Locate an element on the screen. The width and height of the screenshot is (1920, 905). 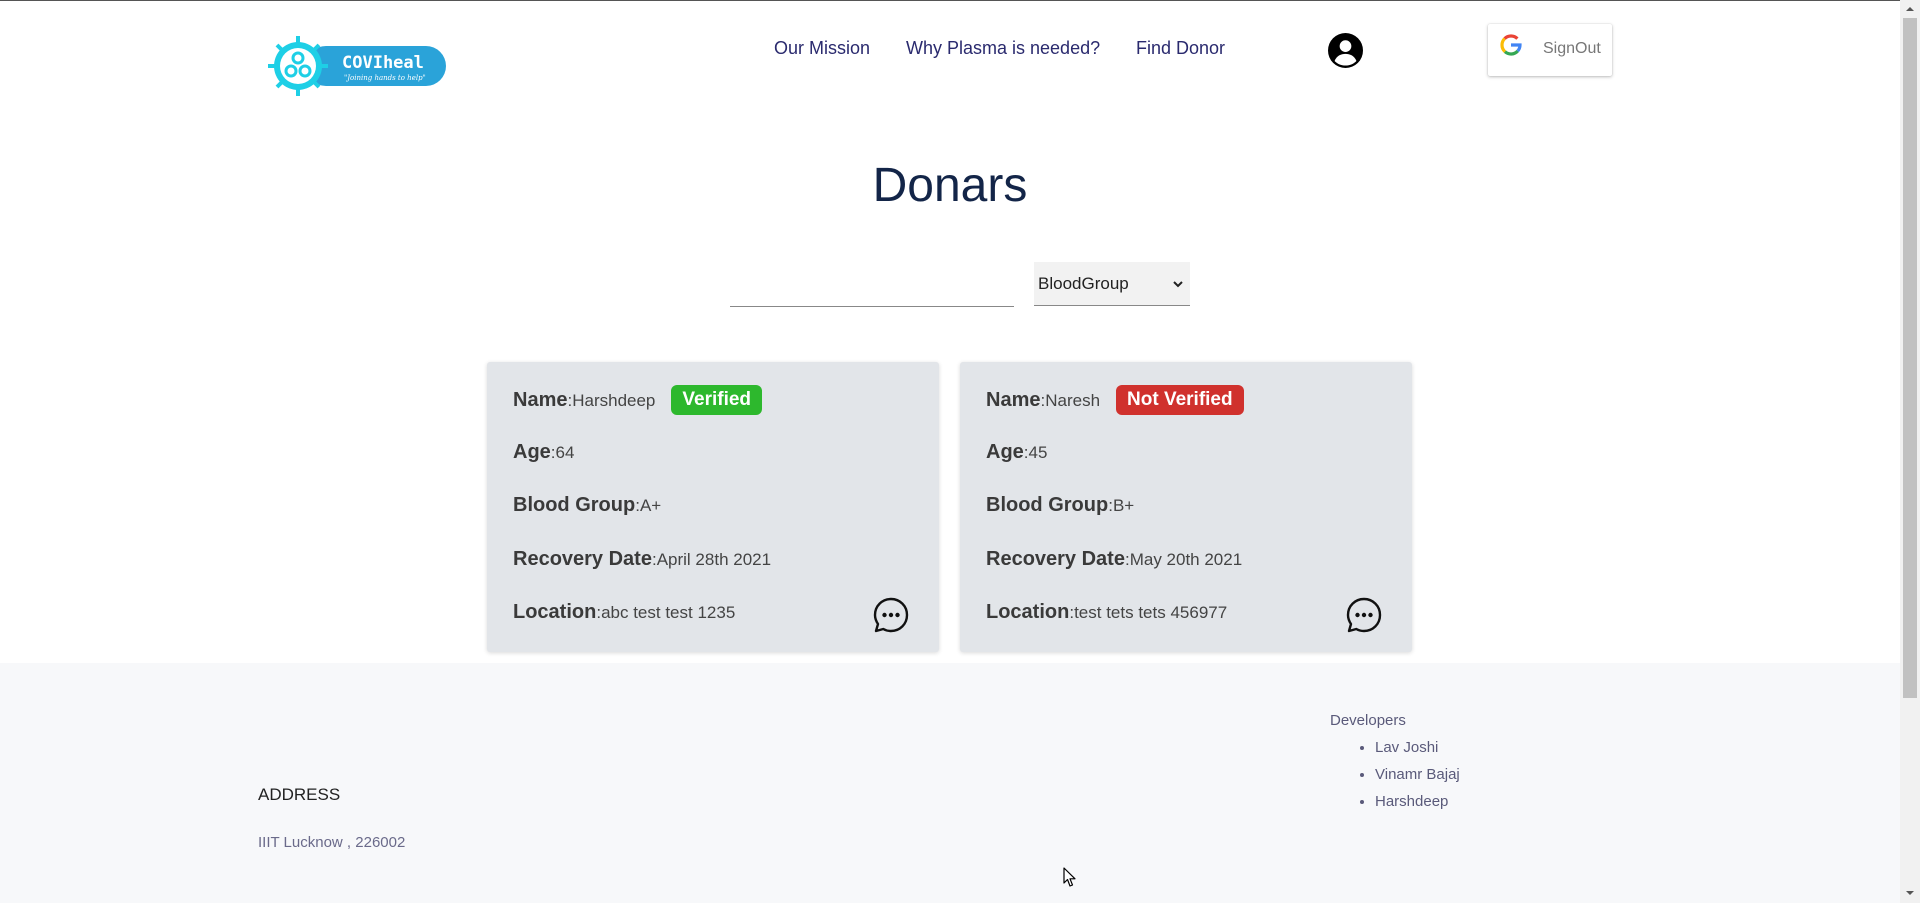
signout-label: SignOut is located at coordinates (1572, 48).